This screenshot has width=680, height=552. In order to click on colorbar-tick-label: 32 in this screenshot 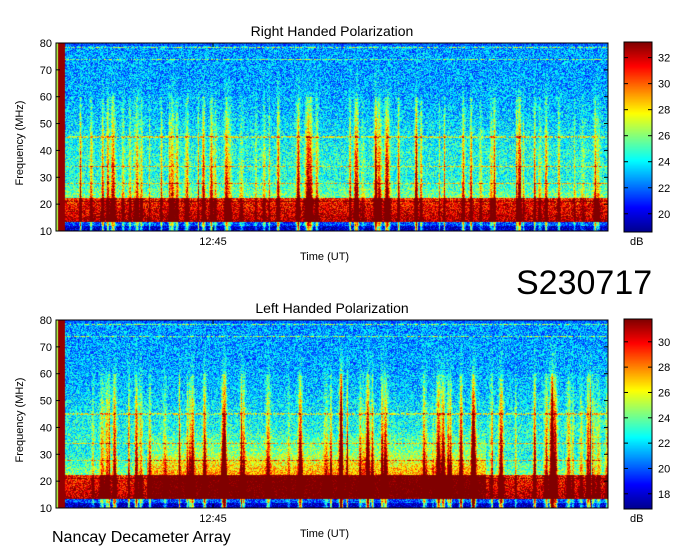, I will do `click(664, 59)`.